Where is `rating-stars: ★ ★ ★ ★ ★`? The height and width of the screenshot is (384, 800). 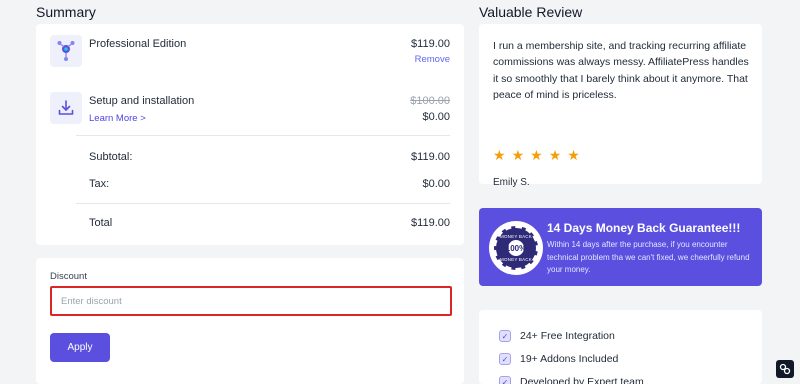
rating-stars: ★ ★ ★ ★ ★ is located at coordinates (536, 155).